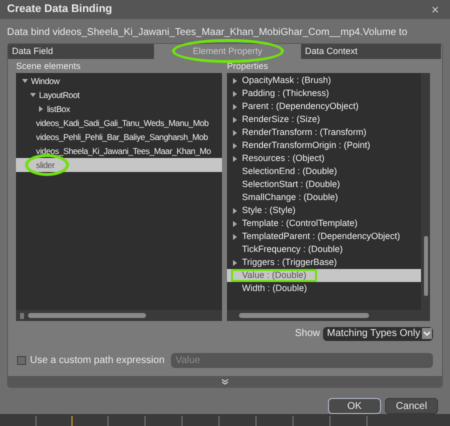  Describe the element at coordinates (119, 109) in the screenshot. I see `tree-item: listBox` at that location.